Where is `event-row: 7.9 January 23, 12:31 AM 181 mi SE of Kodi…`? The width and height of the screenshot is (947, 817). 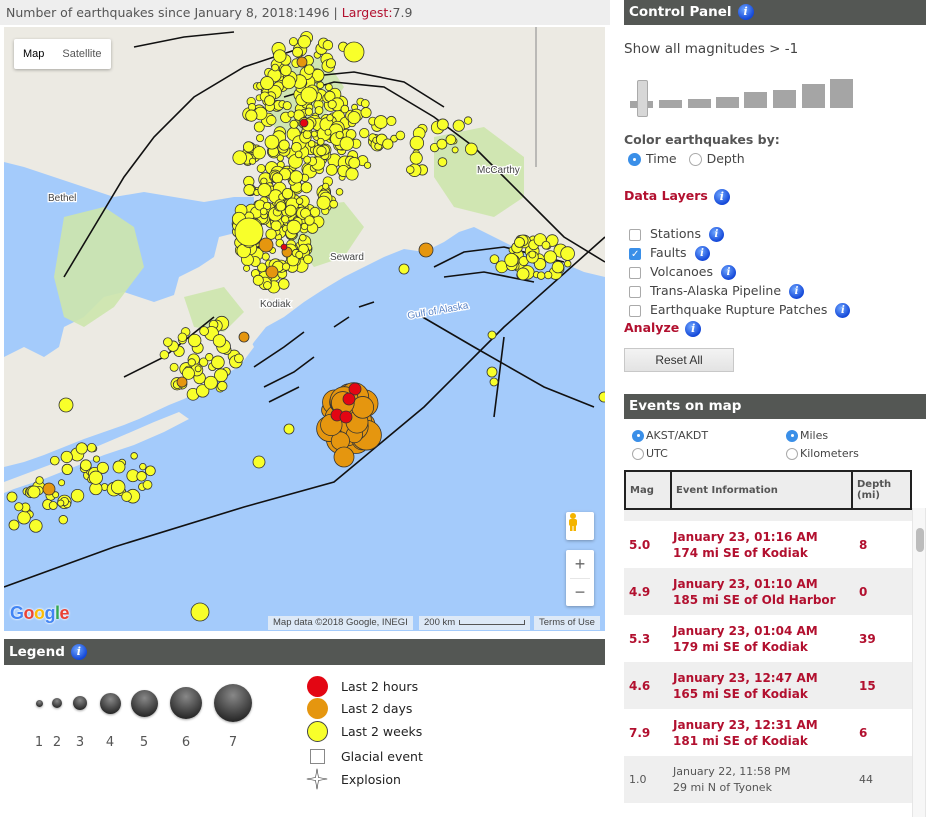
event-row: 7.9 January 23, 12:31 AM 181 mi SE of Kodi… is located at coordinates (768, 732).